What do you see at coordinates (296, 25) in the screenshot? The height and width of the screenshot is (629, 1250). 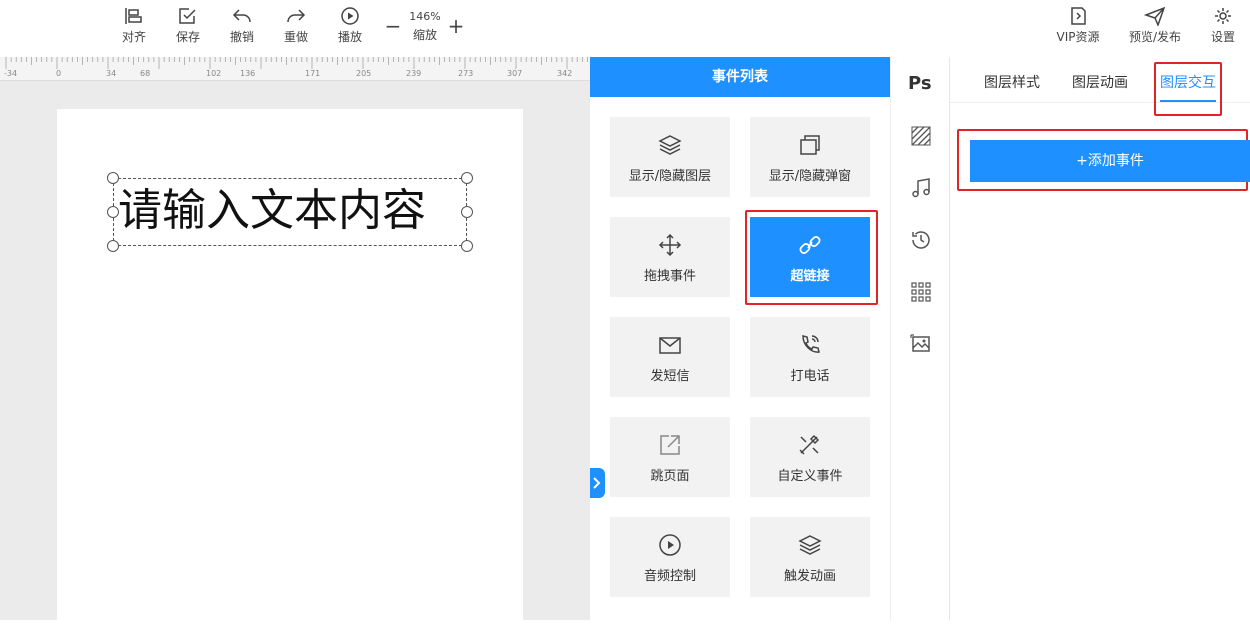 I see `redo-button: 重做` at bounding box center [296, 25].